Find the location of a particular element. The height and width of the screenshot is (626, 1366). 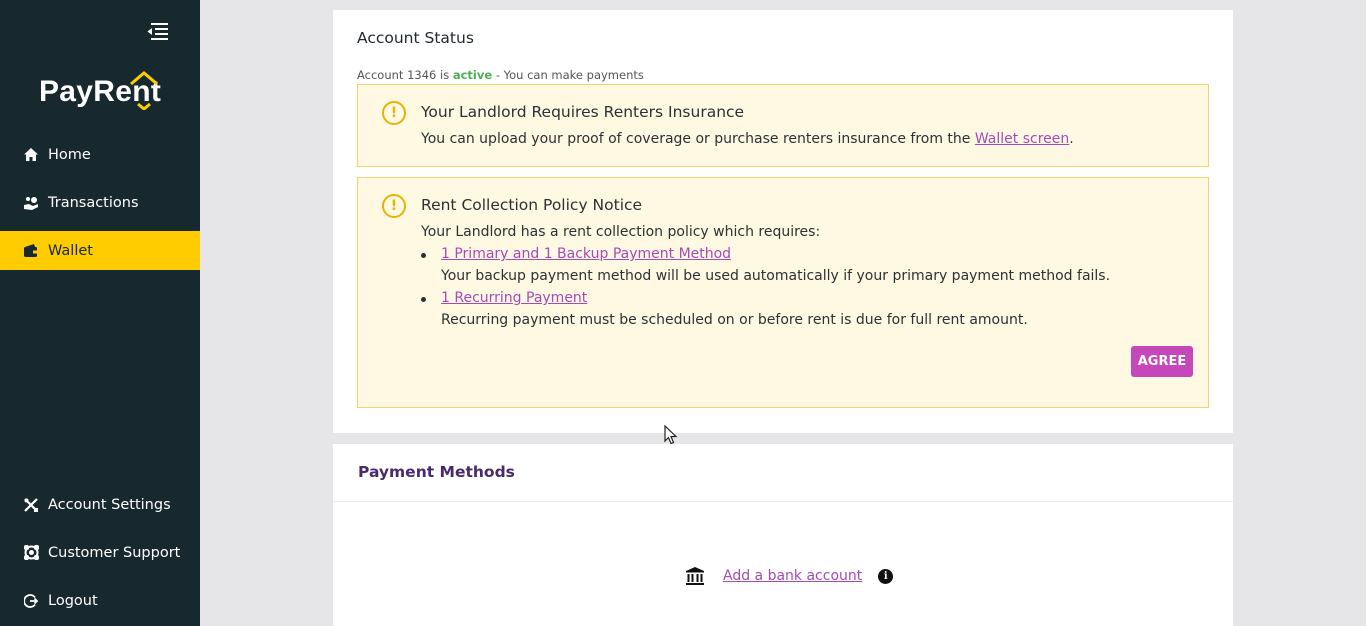

divider is located at coordinates (783, 501).